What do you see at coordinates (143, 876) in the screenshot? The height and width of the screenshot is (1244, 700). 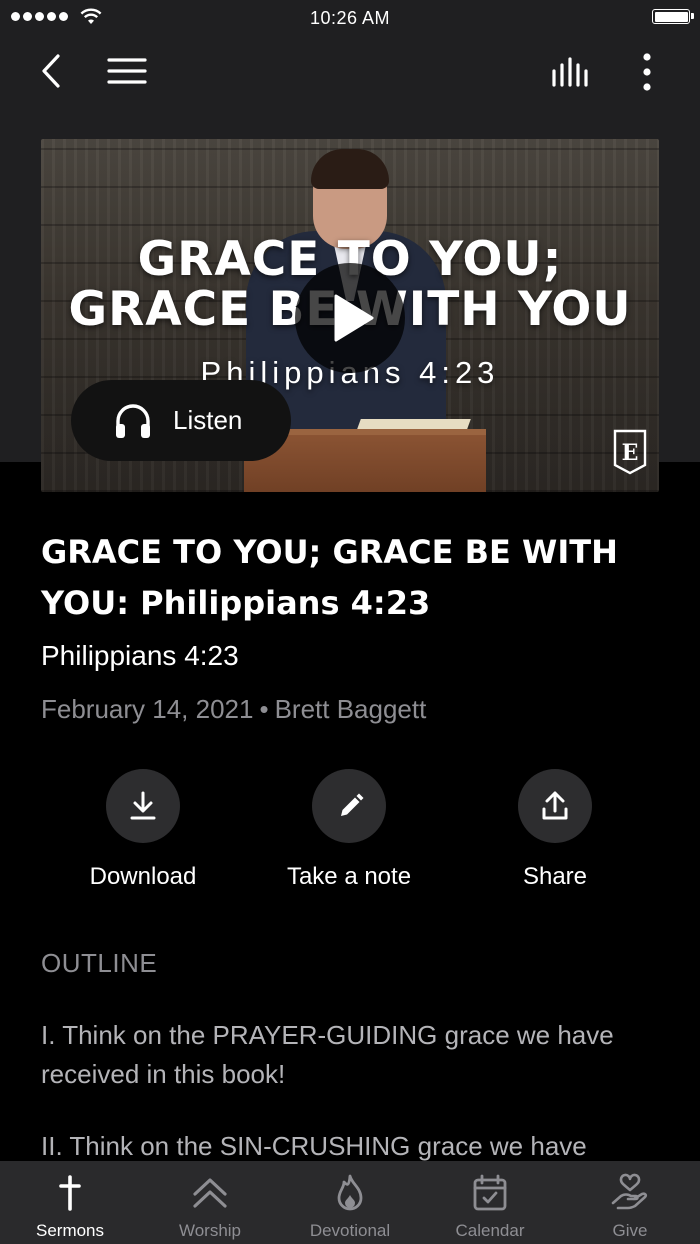 I see `download-label: Download` at bounding box center [143, 876].